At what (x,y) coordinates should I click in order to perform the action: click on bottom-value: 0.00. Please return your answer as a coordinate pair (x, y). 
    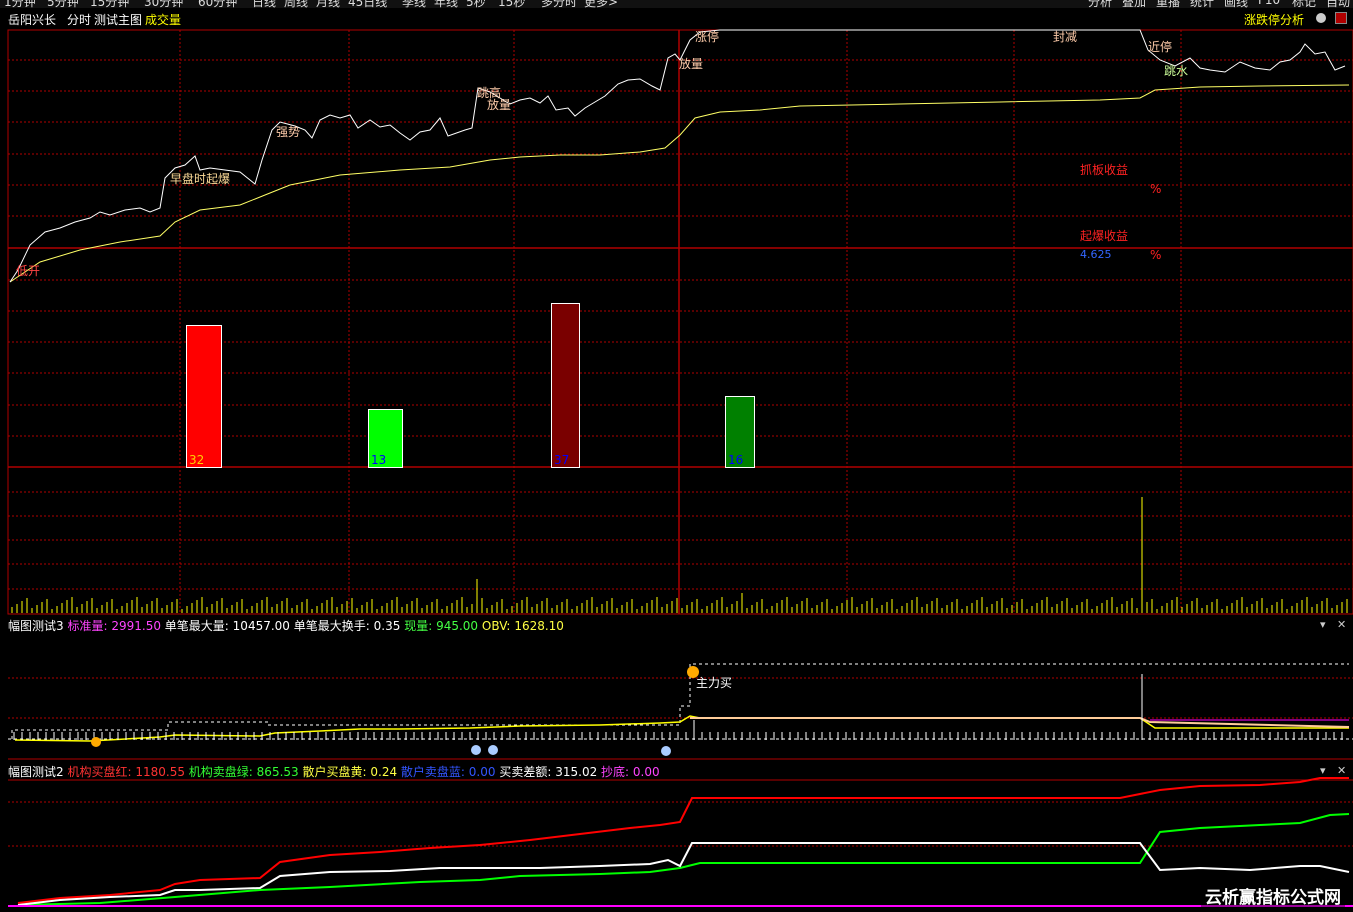
    Looking at the image, I should click on (646, 772).